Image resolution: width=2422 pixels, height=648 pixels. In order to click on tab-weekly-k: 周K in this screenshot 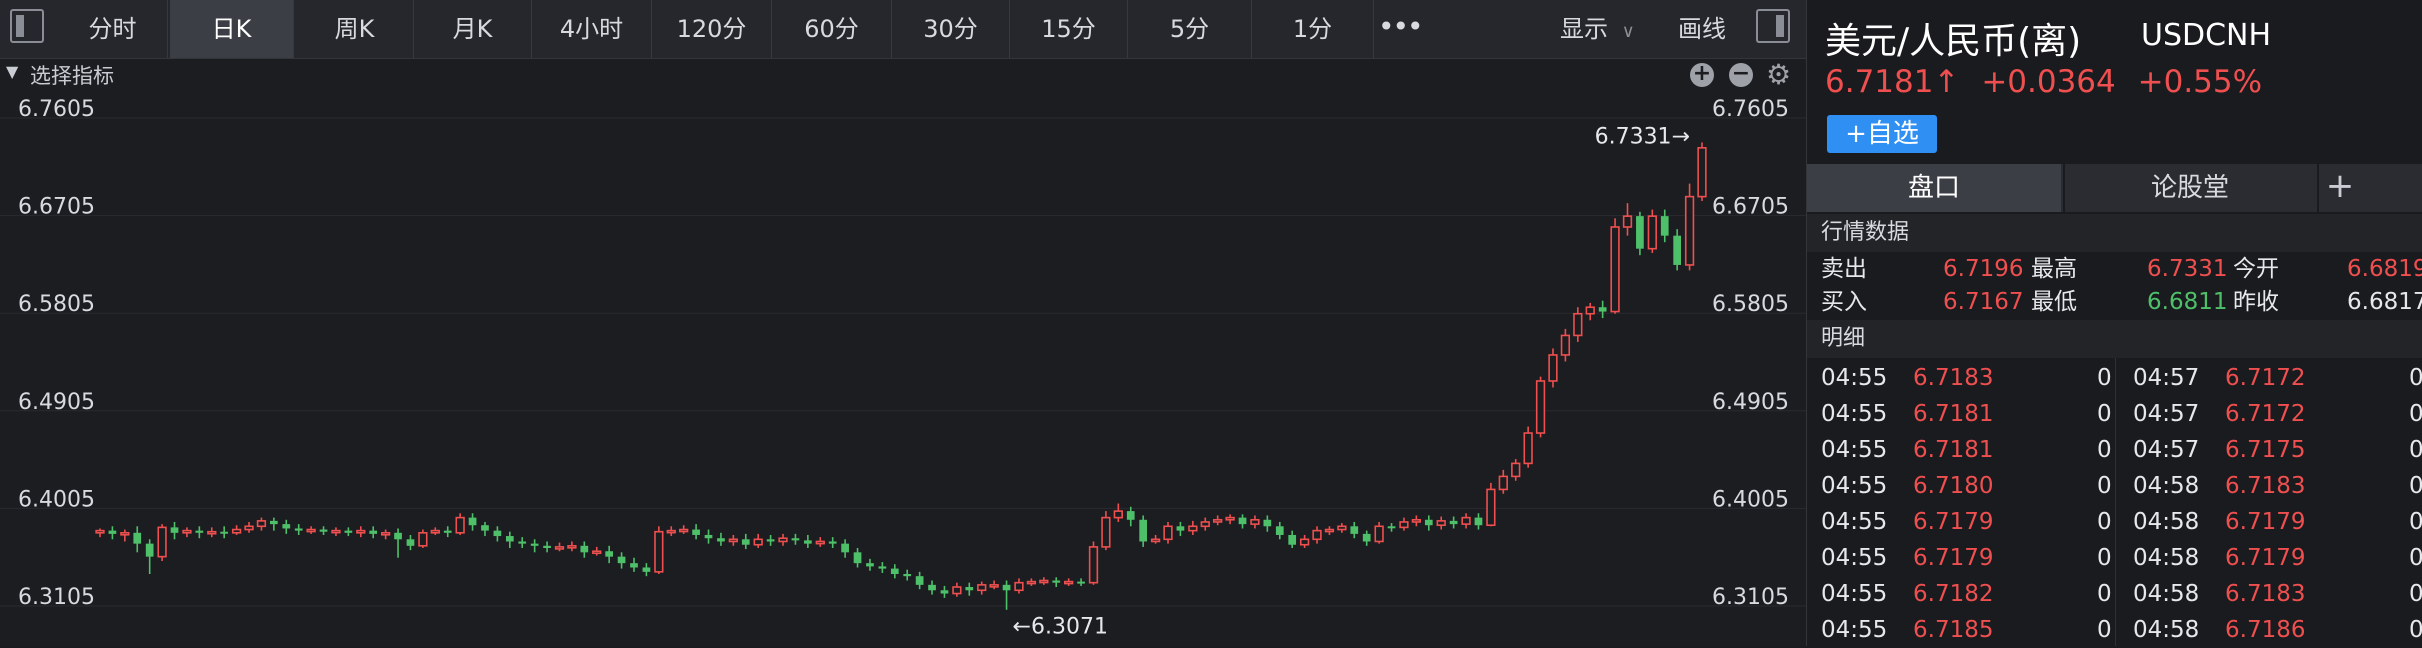, I will do `click(355, 29)`.